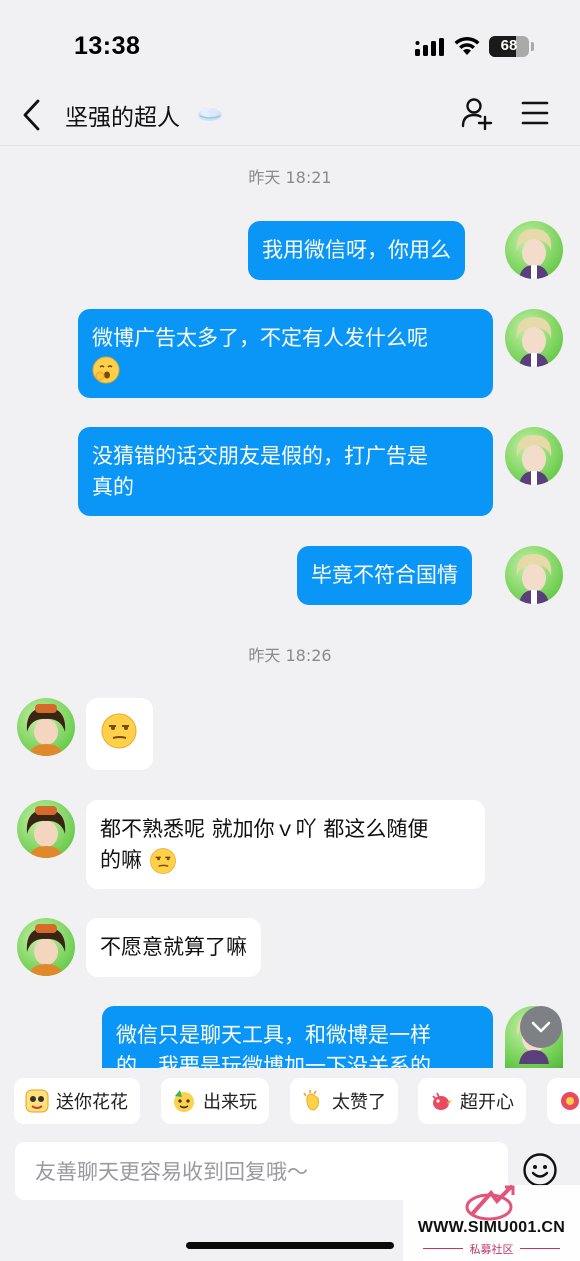 The image size is (580, 1261). What do you see at coordinates (113, 487) in the screenshot?
I see `message-text-line2: 真的` at bounding box center [113, 487].